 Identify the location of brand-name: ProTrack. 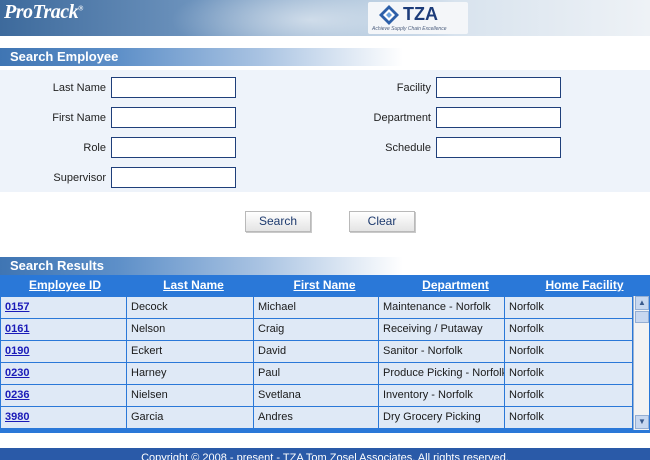
(41, 12).